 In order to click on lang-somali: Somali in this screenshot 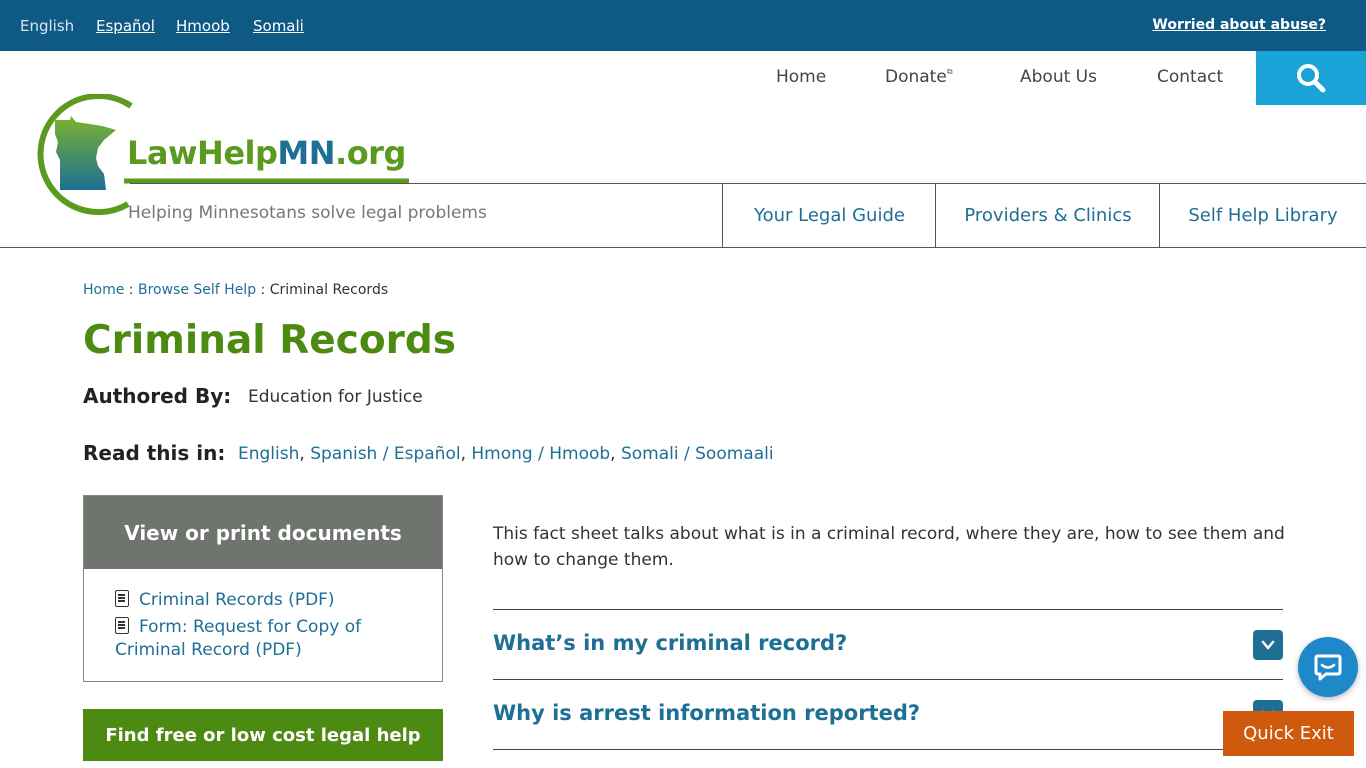, I will do `click(278, 26)`.